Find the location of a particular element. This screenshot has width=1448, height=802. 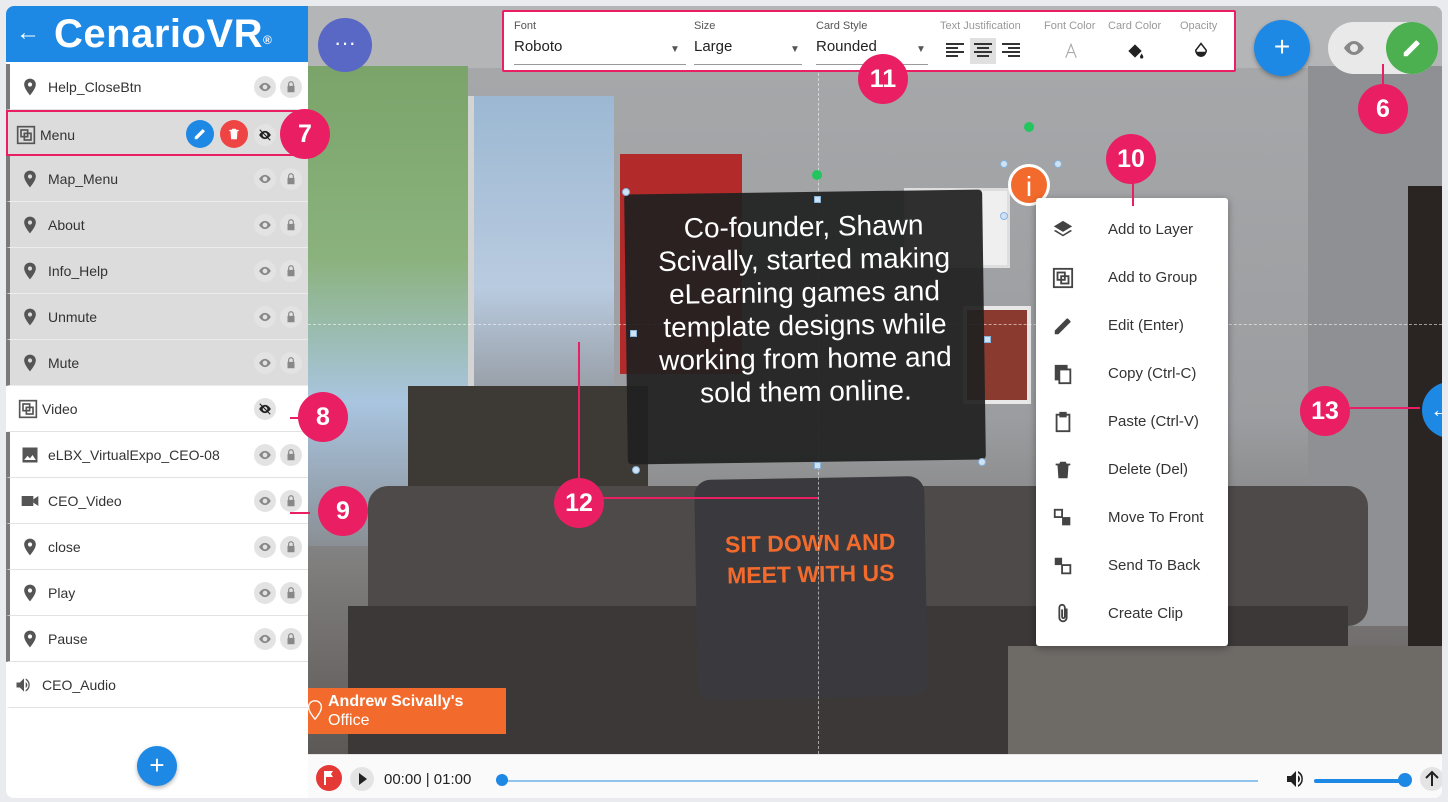

menu-item-copy: Copy (Ctrl-C) is located at coordinates (1132, 374).